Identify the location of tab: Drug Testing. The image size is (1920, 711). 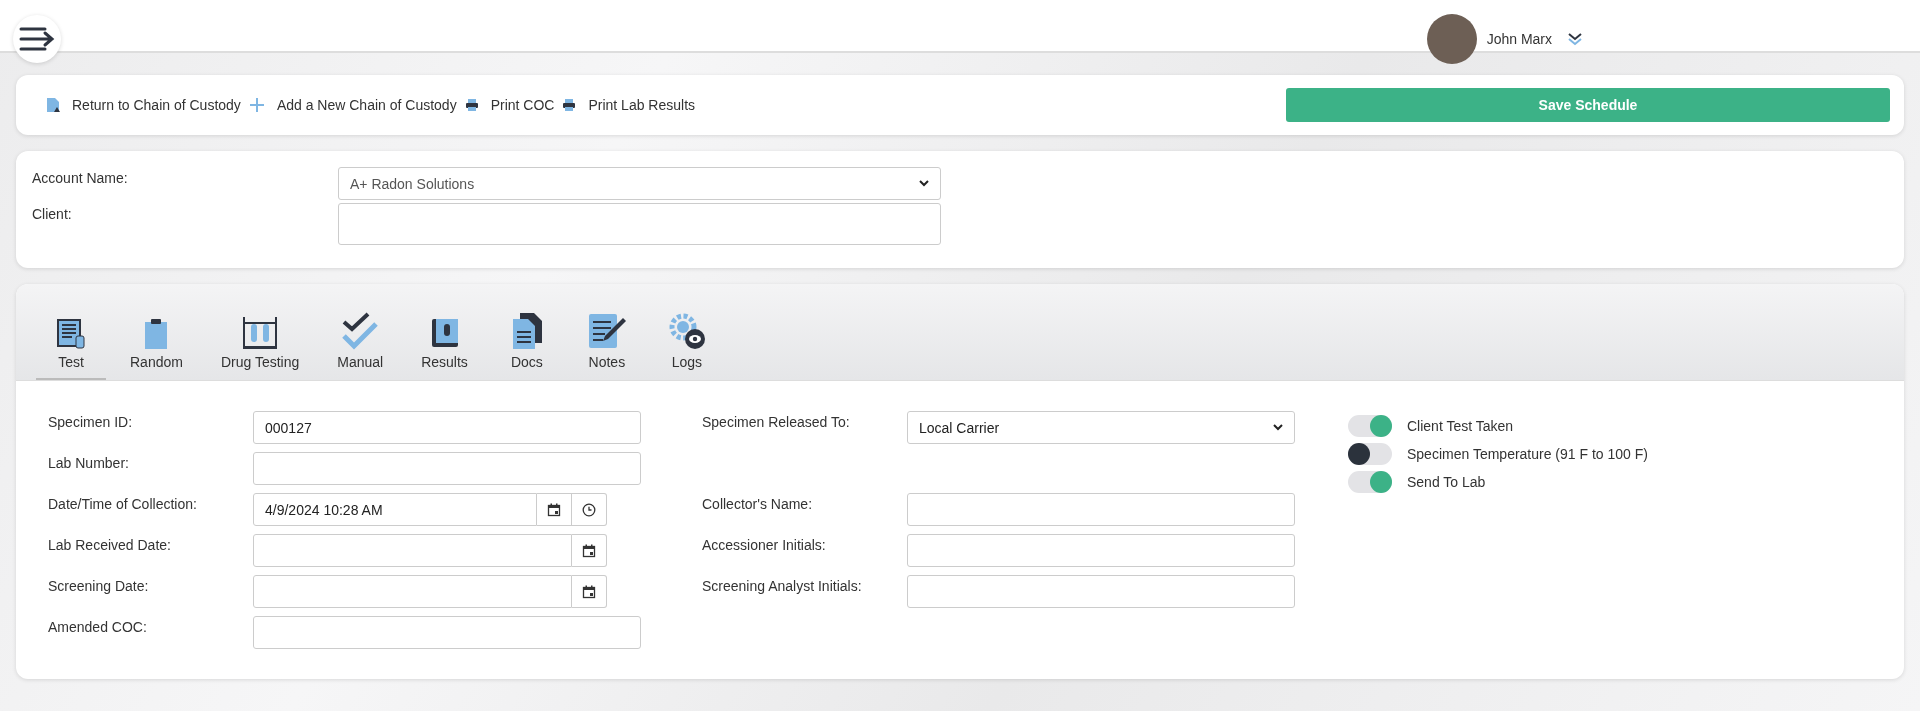
(260, 343).